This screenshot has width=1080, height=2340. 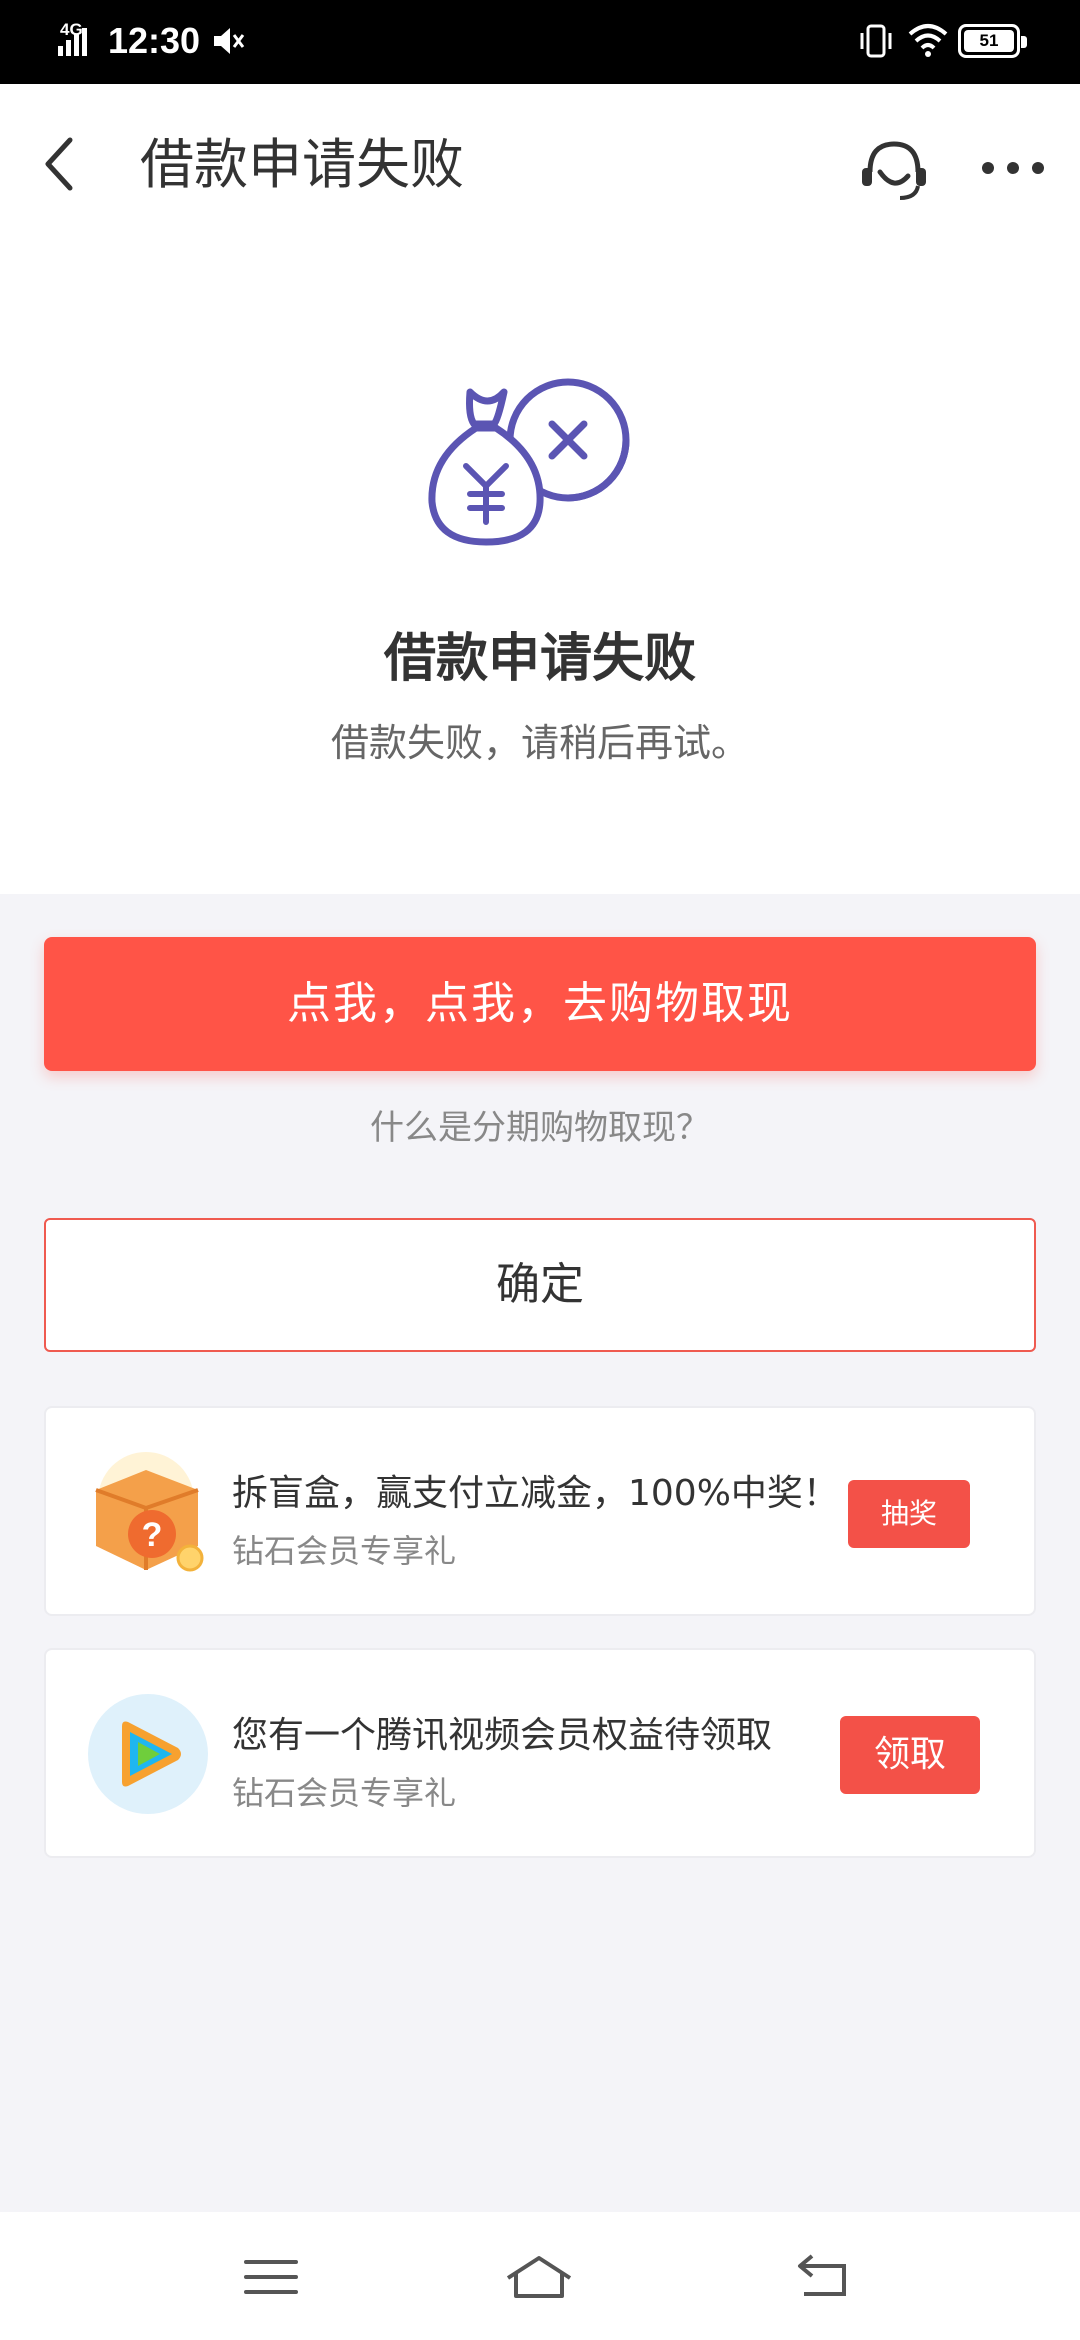 I want to click on battery-icon: 51, so click(x=992, y=41).